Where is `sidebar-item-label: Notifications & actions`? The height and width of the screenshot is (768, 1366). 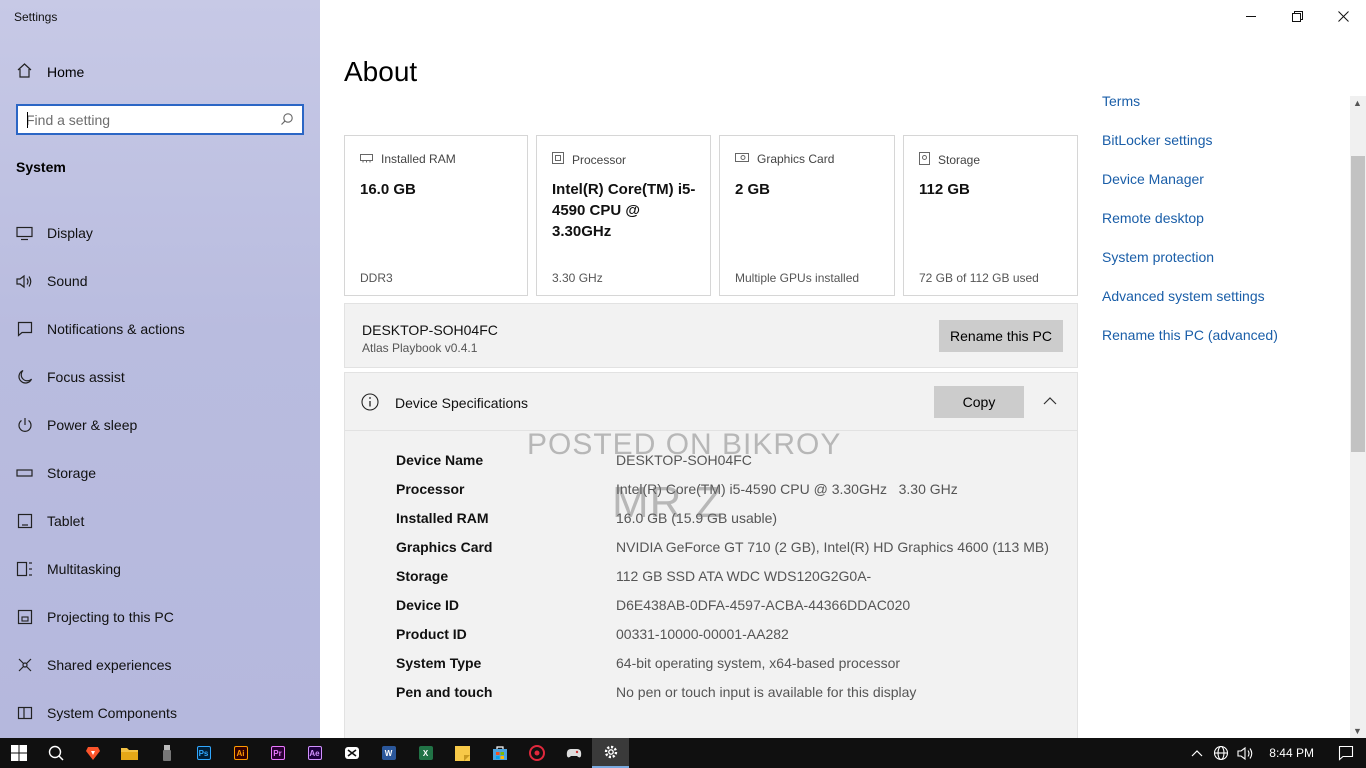 sidebar-item-label: Notifications & actions is located at coordinates (116, 329).